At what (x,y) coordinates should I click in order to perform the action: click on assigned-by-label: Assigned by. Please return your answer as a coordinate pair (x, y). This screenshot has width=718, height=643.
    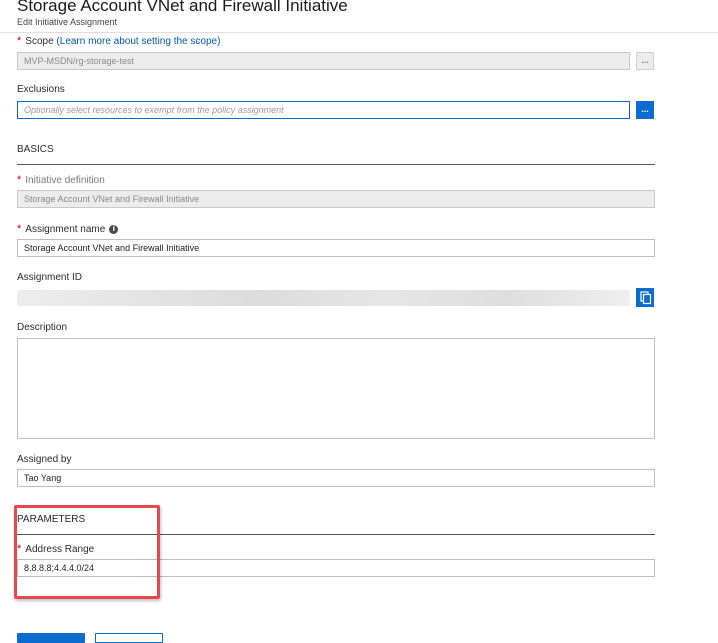
    Looking at the image, I should click on (44, 459).